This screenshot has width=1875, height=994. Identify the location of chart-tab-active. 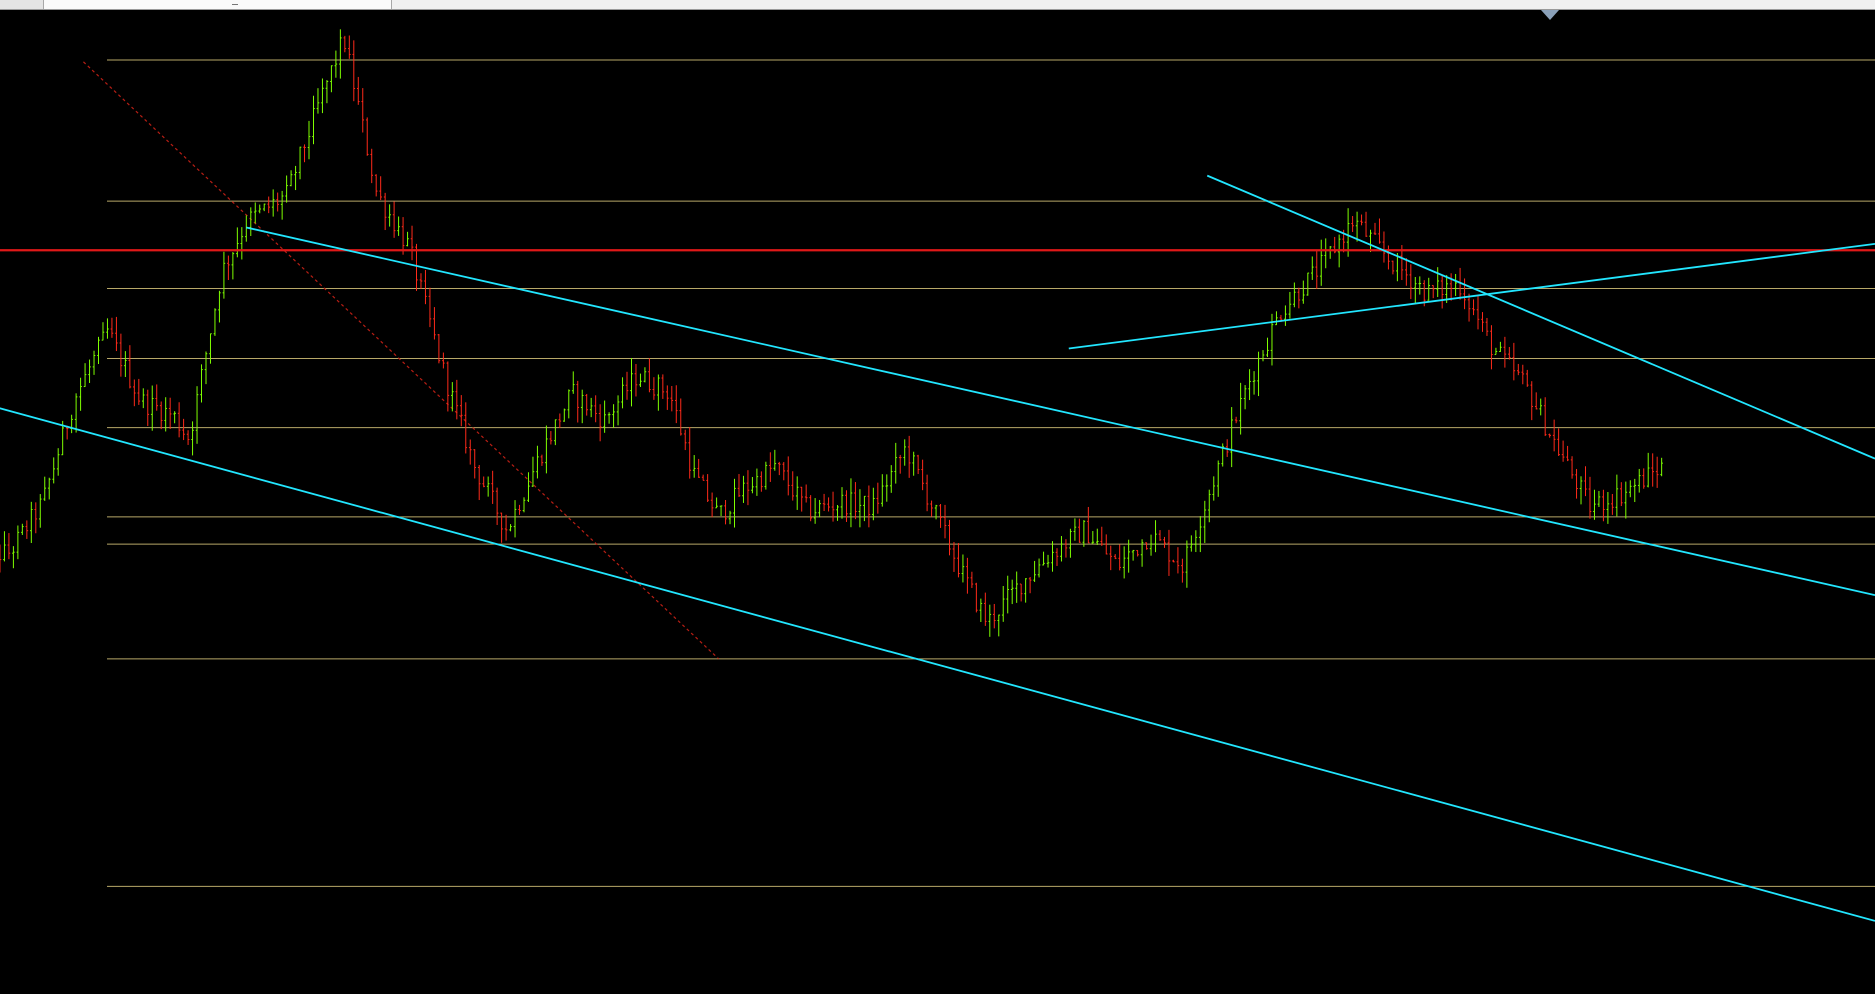
(218, 4).